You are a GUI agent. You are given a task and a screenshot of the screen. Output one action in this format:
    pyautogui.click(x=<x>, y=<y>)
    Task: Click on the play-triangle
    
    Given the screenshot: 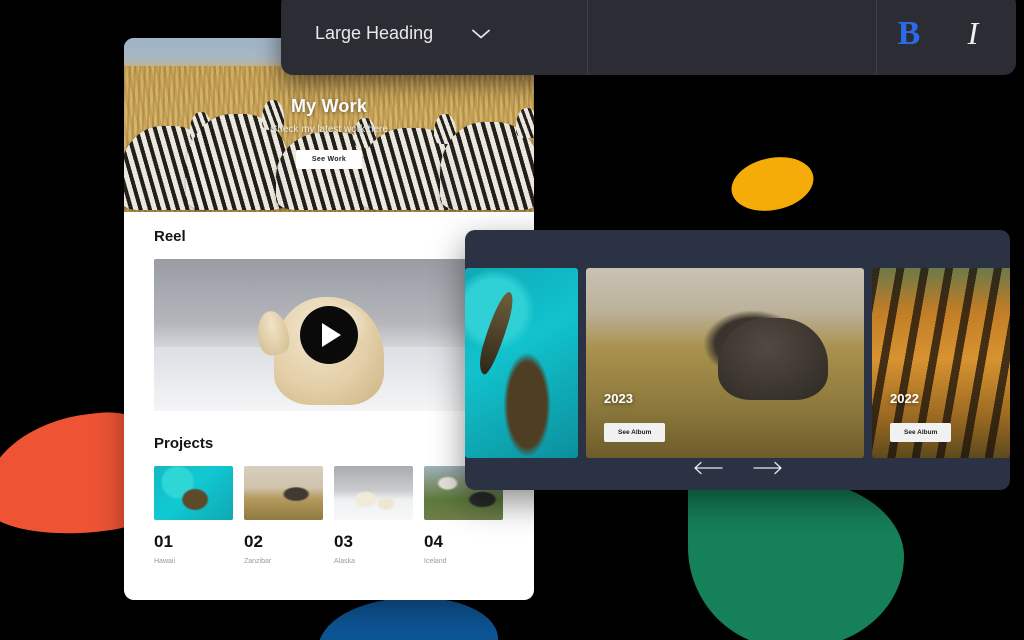 What is the action you would take?
    pyautogui.click(x=331, y=335)
    